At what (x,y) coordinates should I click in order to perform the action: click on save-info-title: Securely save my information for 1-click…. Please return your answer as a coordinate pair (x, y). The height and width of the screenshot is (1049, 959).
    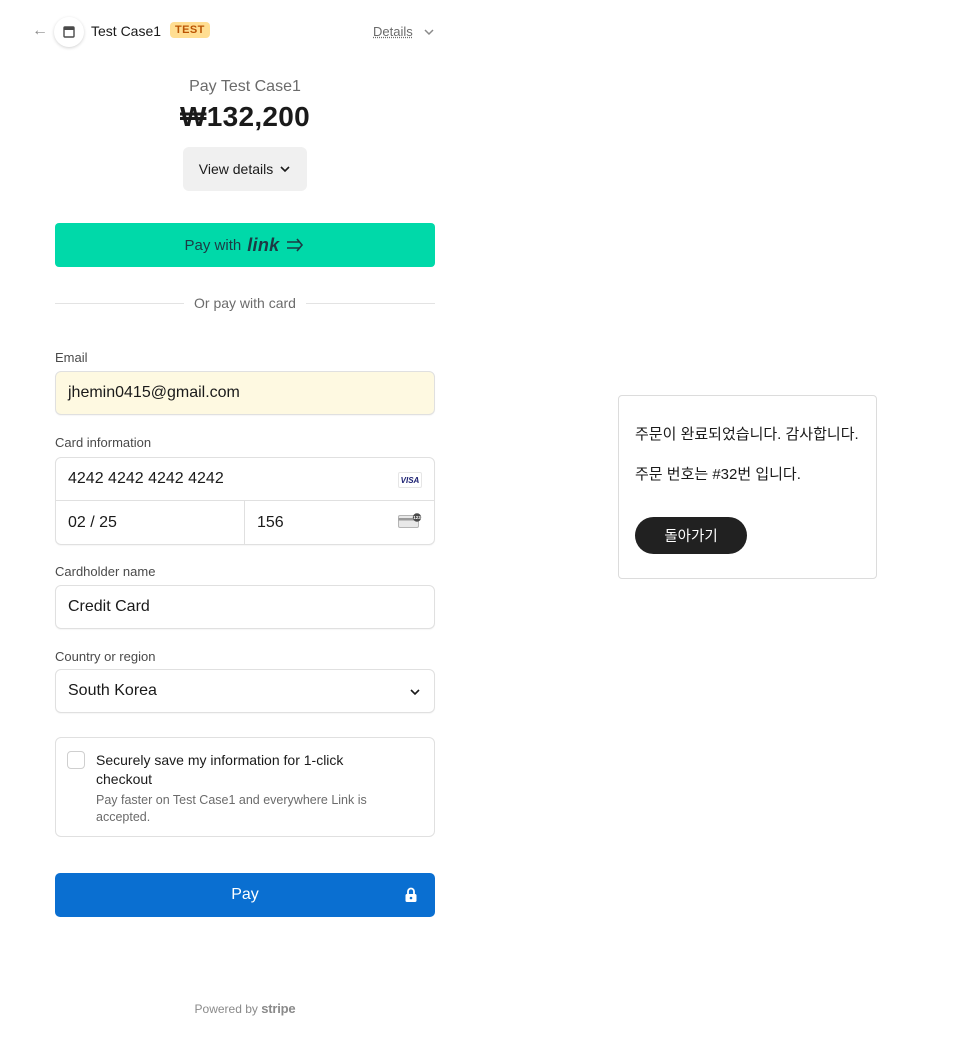
    Looking at the image, I should click on (220, 769).